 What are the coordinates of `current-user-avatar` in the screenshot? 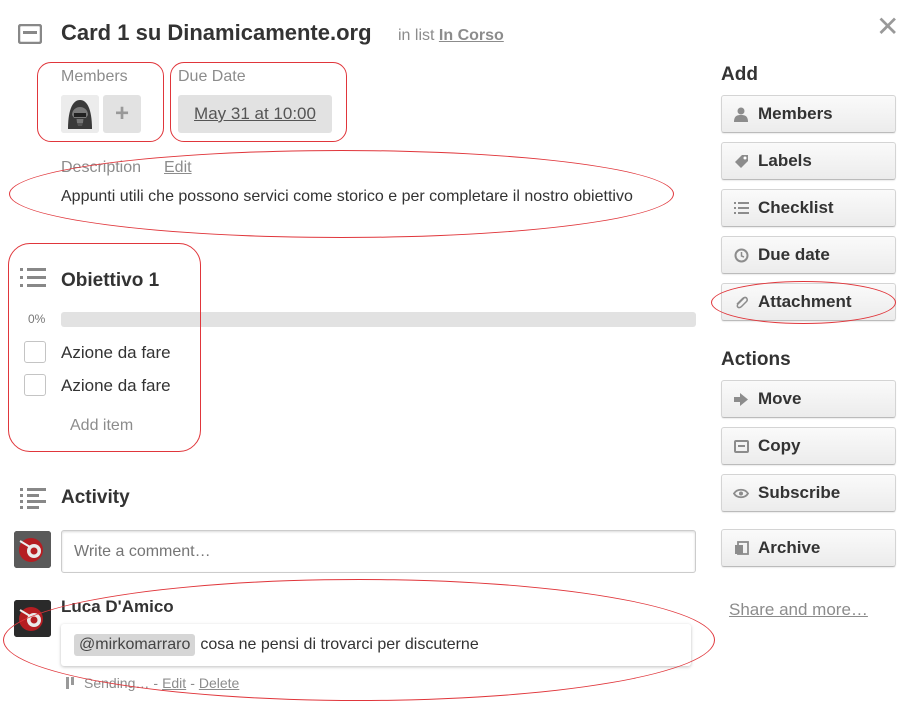 It's located at (32, 549).